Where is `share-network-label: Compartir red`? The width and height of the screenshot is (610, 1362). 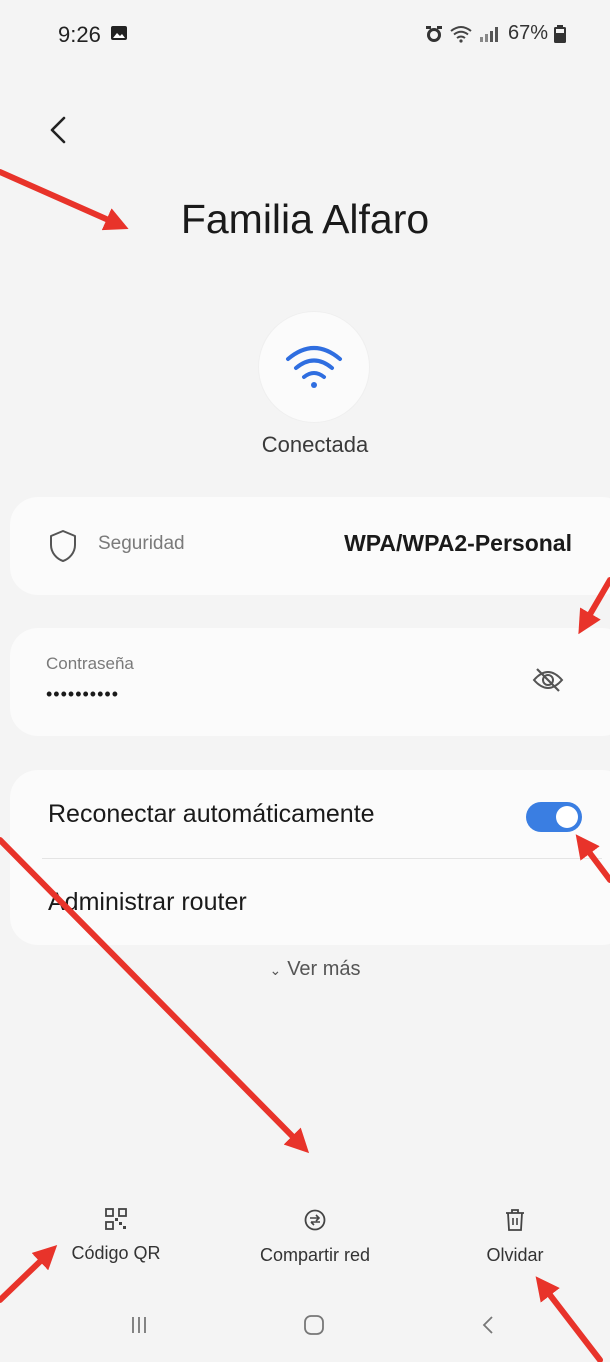 share-network-label: Compartir red is located at coordinates (315, 1255).